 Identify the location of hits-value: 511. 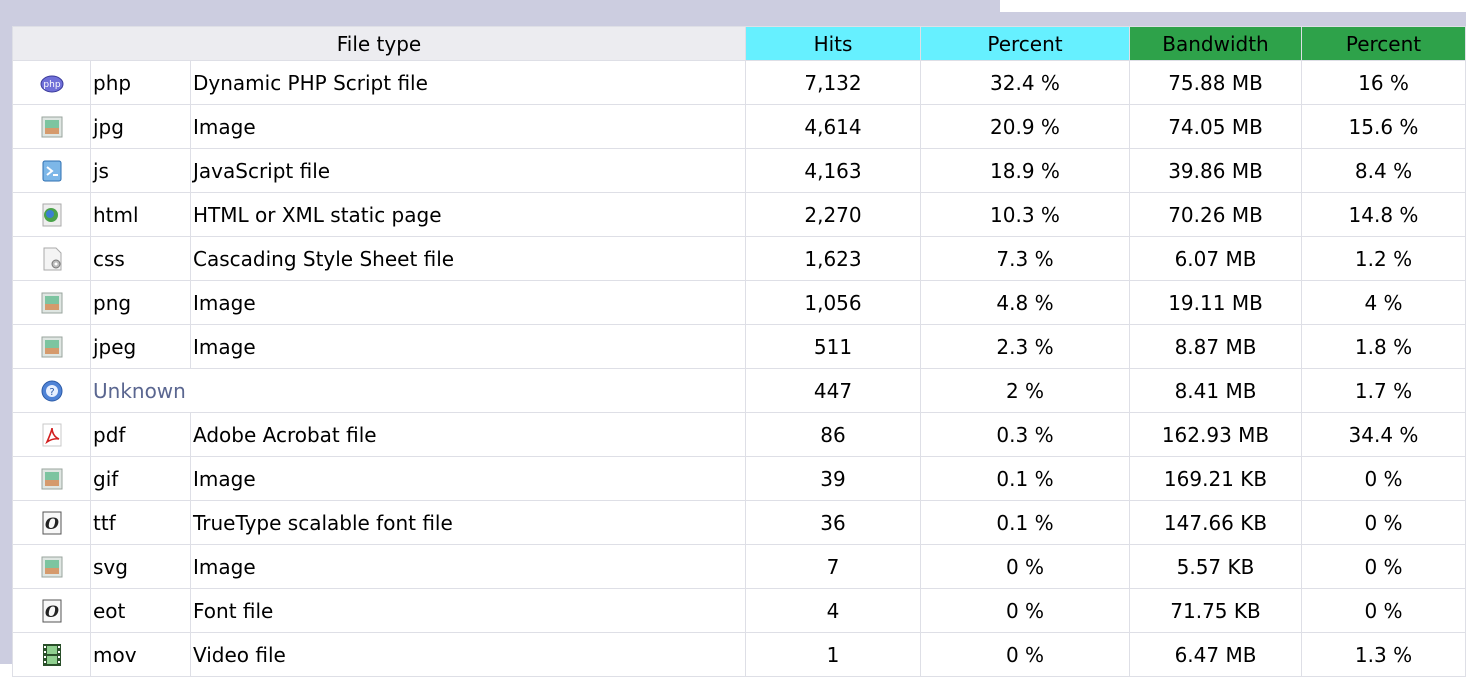
(833, 346).